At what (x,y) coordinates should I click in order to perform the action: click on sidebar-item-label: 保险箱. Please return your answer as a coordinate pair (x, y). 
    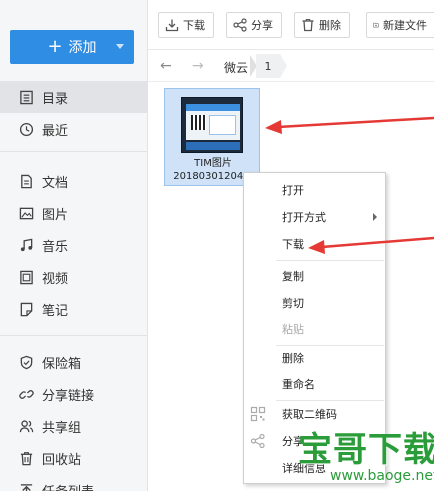
    Looking at the image, I should click on (62, 364).